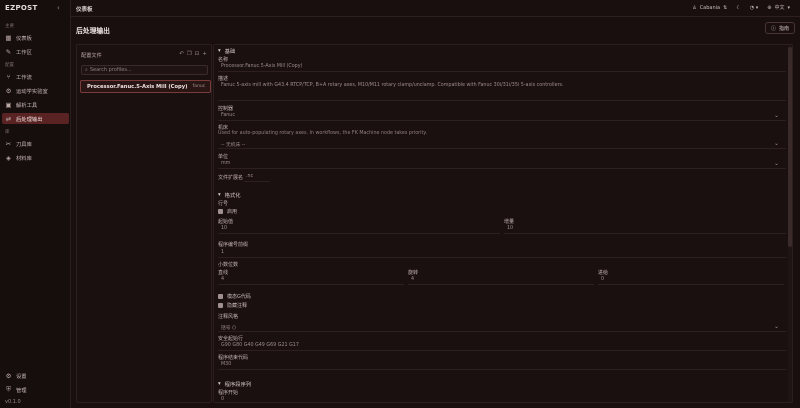 This screenshot has width=800, height=408. I want to click on theme-toggle-icon: ☾, so click(738, 8).